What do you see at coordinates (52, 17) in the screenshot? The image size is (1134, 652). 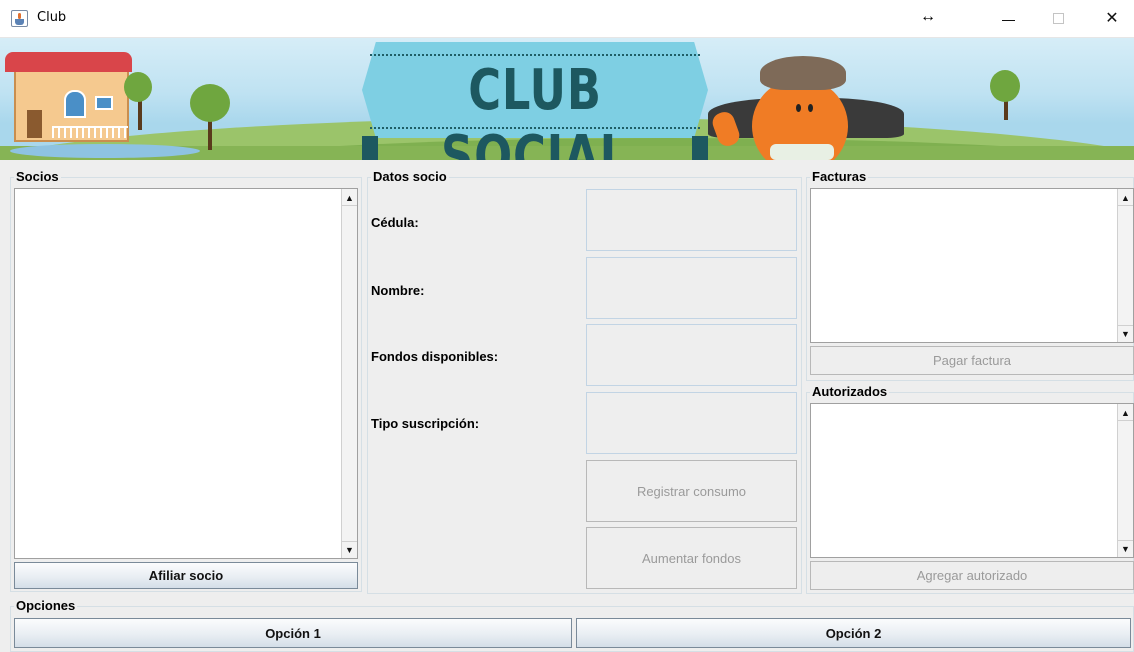 I see `window-title: Club` at bounding box center [52, 17].